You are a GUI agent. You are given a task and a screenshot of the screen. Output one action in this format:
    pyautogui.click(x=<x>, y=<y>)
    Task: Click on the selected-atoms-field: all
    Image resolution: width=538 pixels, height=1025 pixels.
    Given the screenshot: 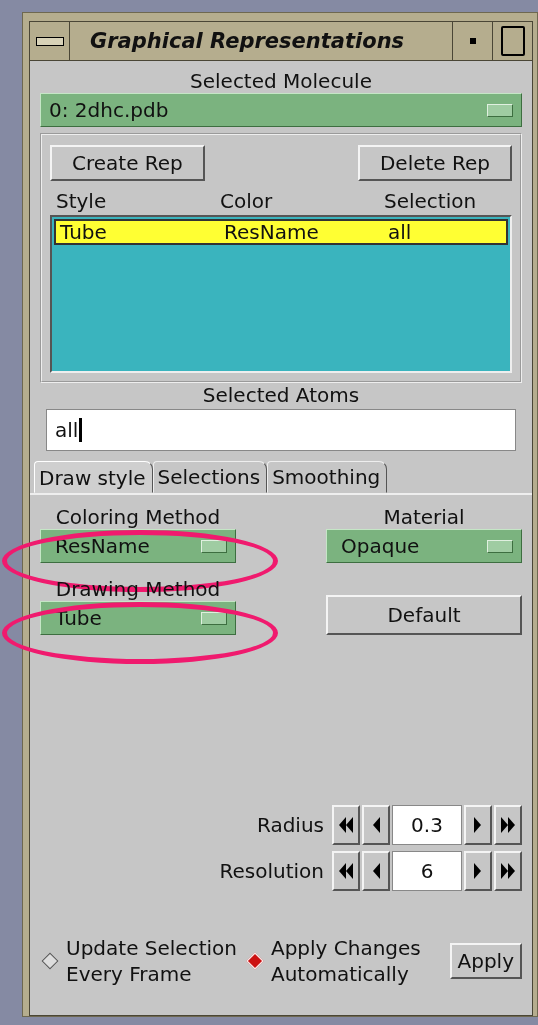 What is the action you would take?
    pyautogui.click(x=281, y=430)
    